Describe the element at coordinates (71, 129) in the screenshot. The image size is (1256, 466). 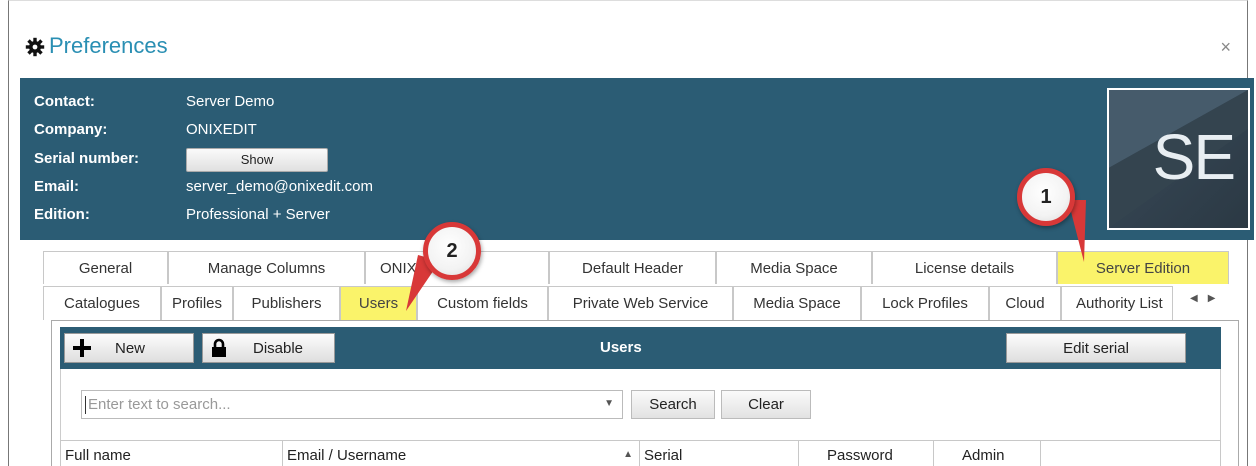
I see `company-label: Company:` at that location.